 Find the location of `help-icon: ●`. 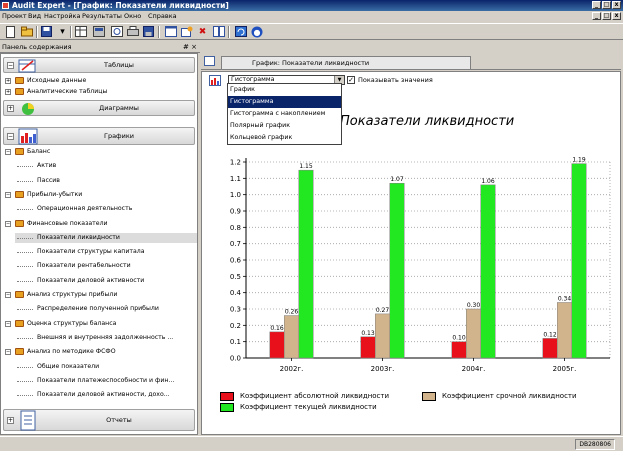

help-icon: ● is located at coordinates (256, 32).